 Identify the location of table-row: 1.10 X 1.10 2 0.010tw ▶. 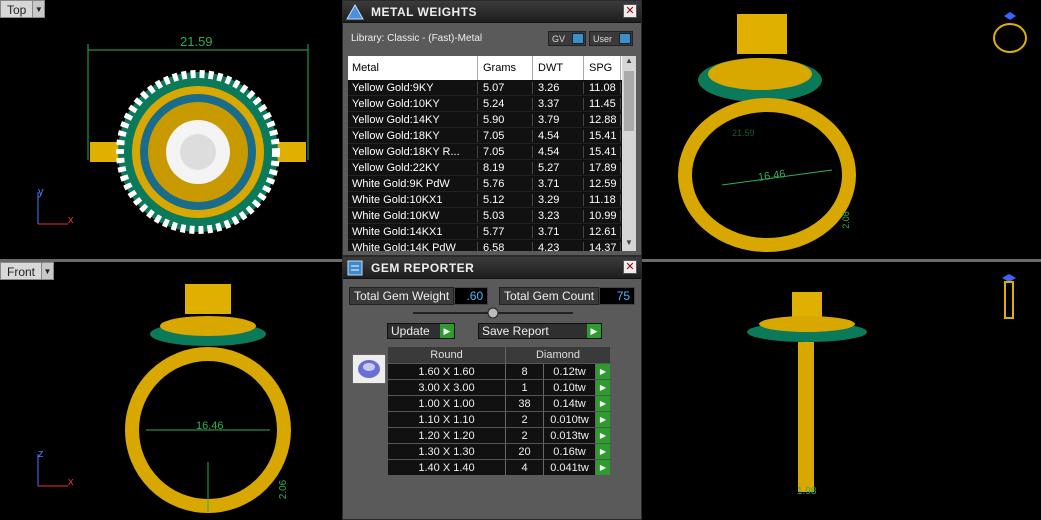
(499, 419).